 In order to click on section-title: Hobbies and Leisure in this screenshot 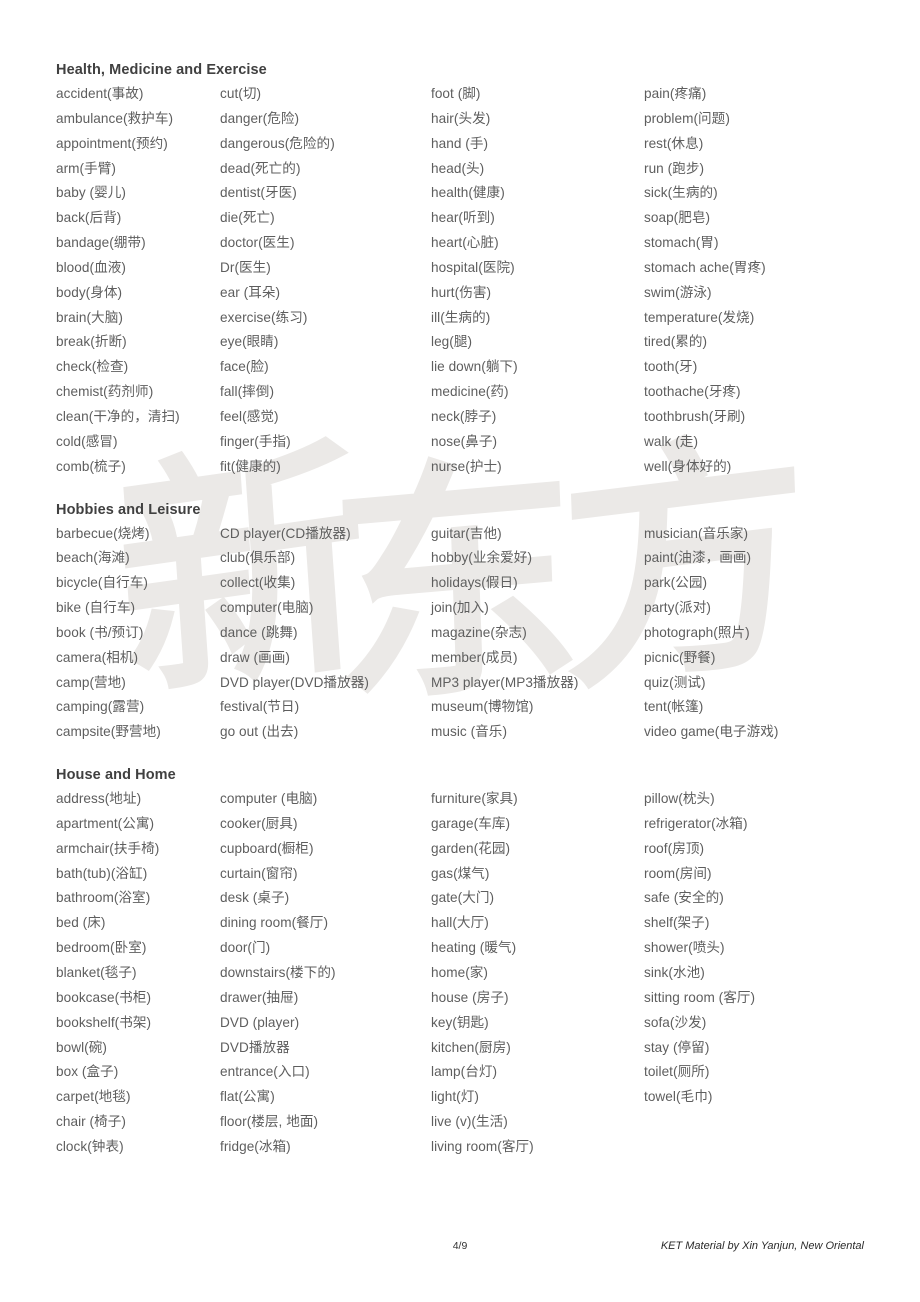, I will do `click(128, 509)`.